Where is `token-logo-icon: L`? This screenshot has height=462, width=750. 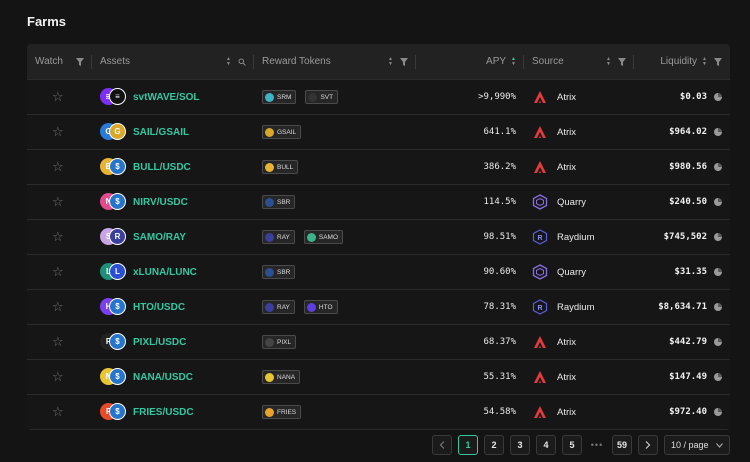
token-logo-icon: L is located at coordinates (117, 271).